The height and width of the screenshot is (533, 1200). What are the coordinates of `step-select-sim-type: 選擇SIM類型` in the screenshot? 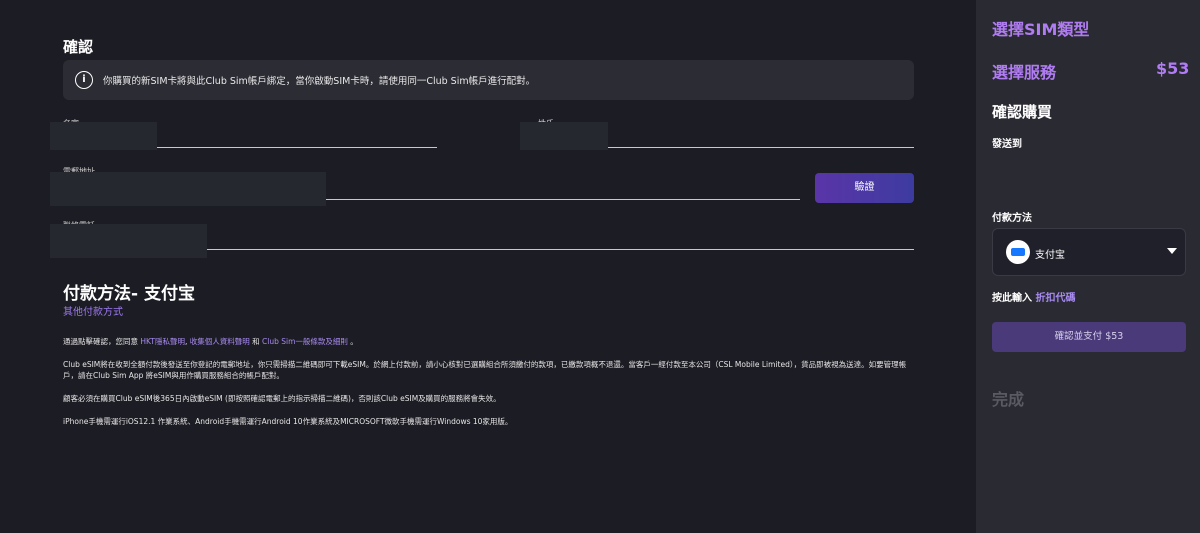 It's located at (1040, 28).